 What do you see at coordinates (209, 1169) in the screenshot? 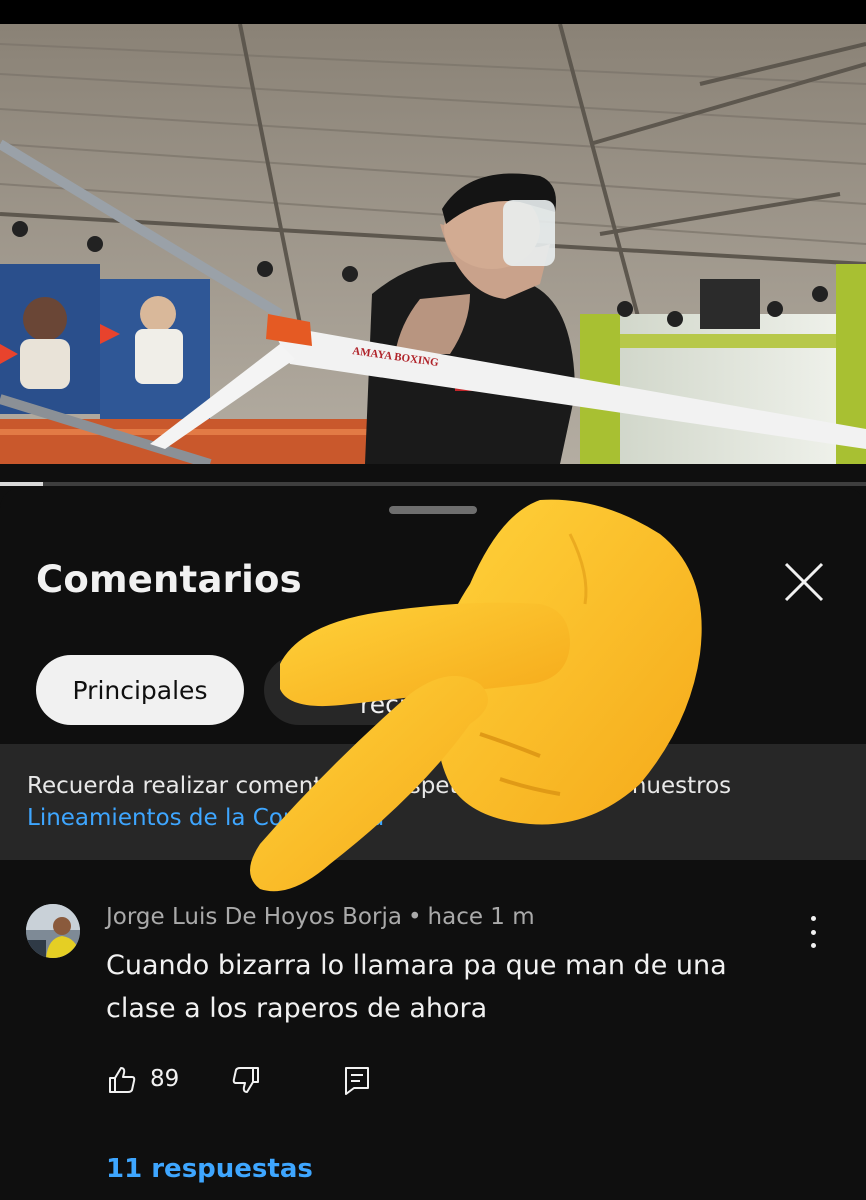
I see `replies-link: 11 respuestas` at bounding box center [209, 1169].